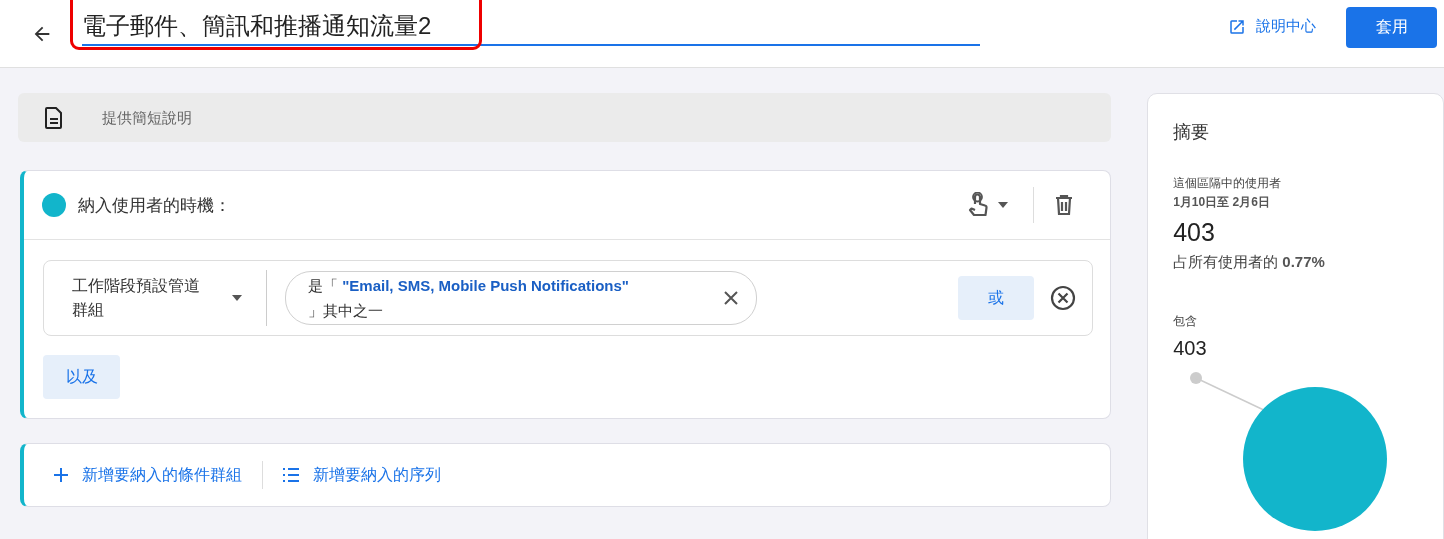  What do you see at coordinates (565, 117) in the screenshot?
I see `description-field: 提供簡短說明` at bounding box center [565, 117].